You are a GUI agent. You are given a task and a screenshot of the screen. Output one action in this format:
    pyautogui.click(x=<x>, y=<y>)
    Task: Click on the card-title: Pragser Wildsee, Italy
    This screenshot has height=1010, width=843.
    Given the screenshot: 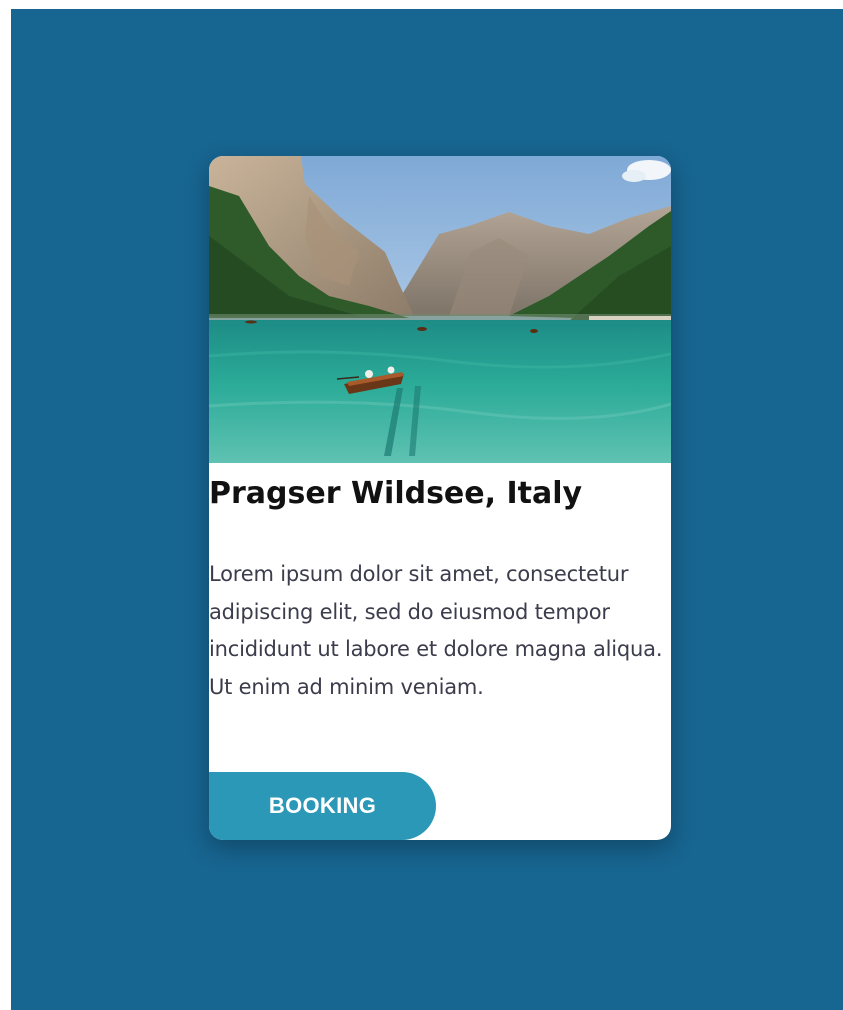 What is the action you would take?
    pyautogui.click(x=396, y=493)
    